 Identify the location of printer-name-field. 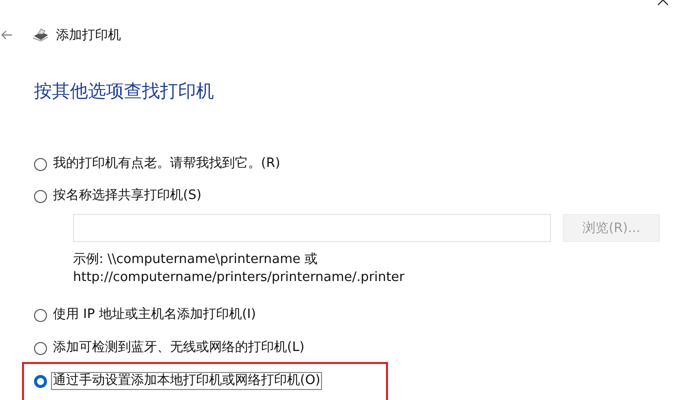
(312, 228).